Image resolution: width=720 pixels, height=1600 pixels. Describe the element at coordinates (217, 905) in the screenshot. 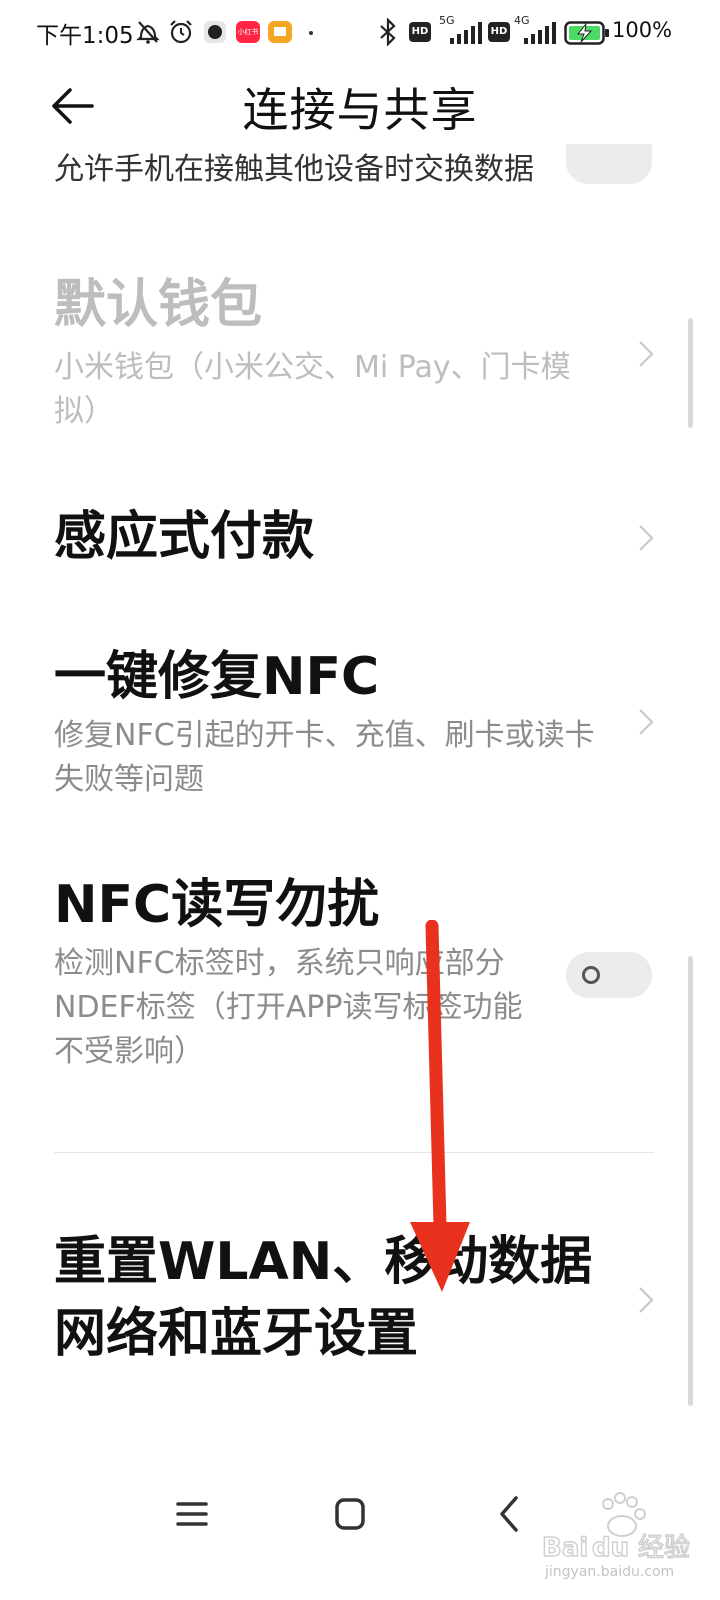

I see `setting-title: NFC读写勿扰` at that location.